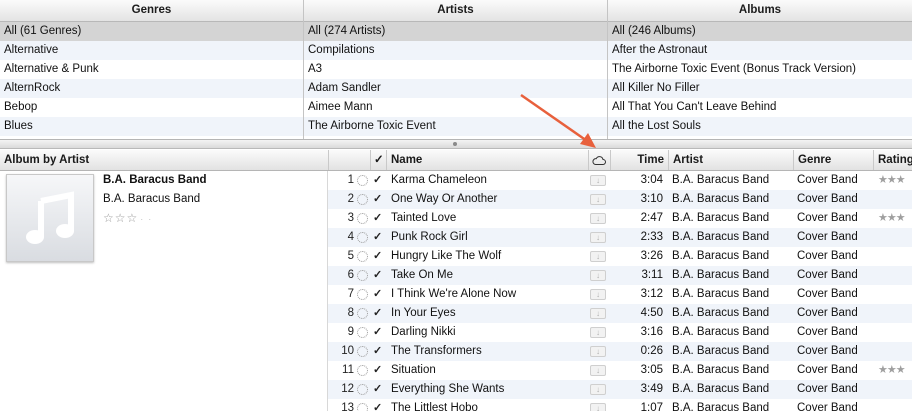 This screenshot has width=912, height=411. I want to click on albums-list-item: After the Astronaut, so click(760, 50).